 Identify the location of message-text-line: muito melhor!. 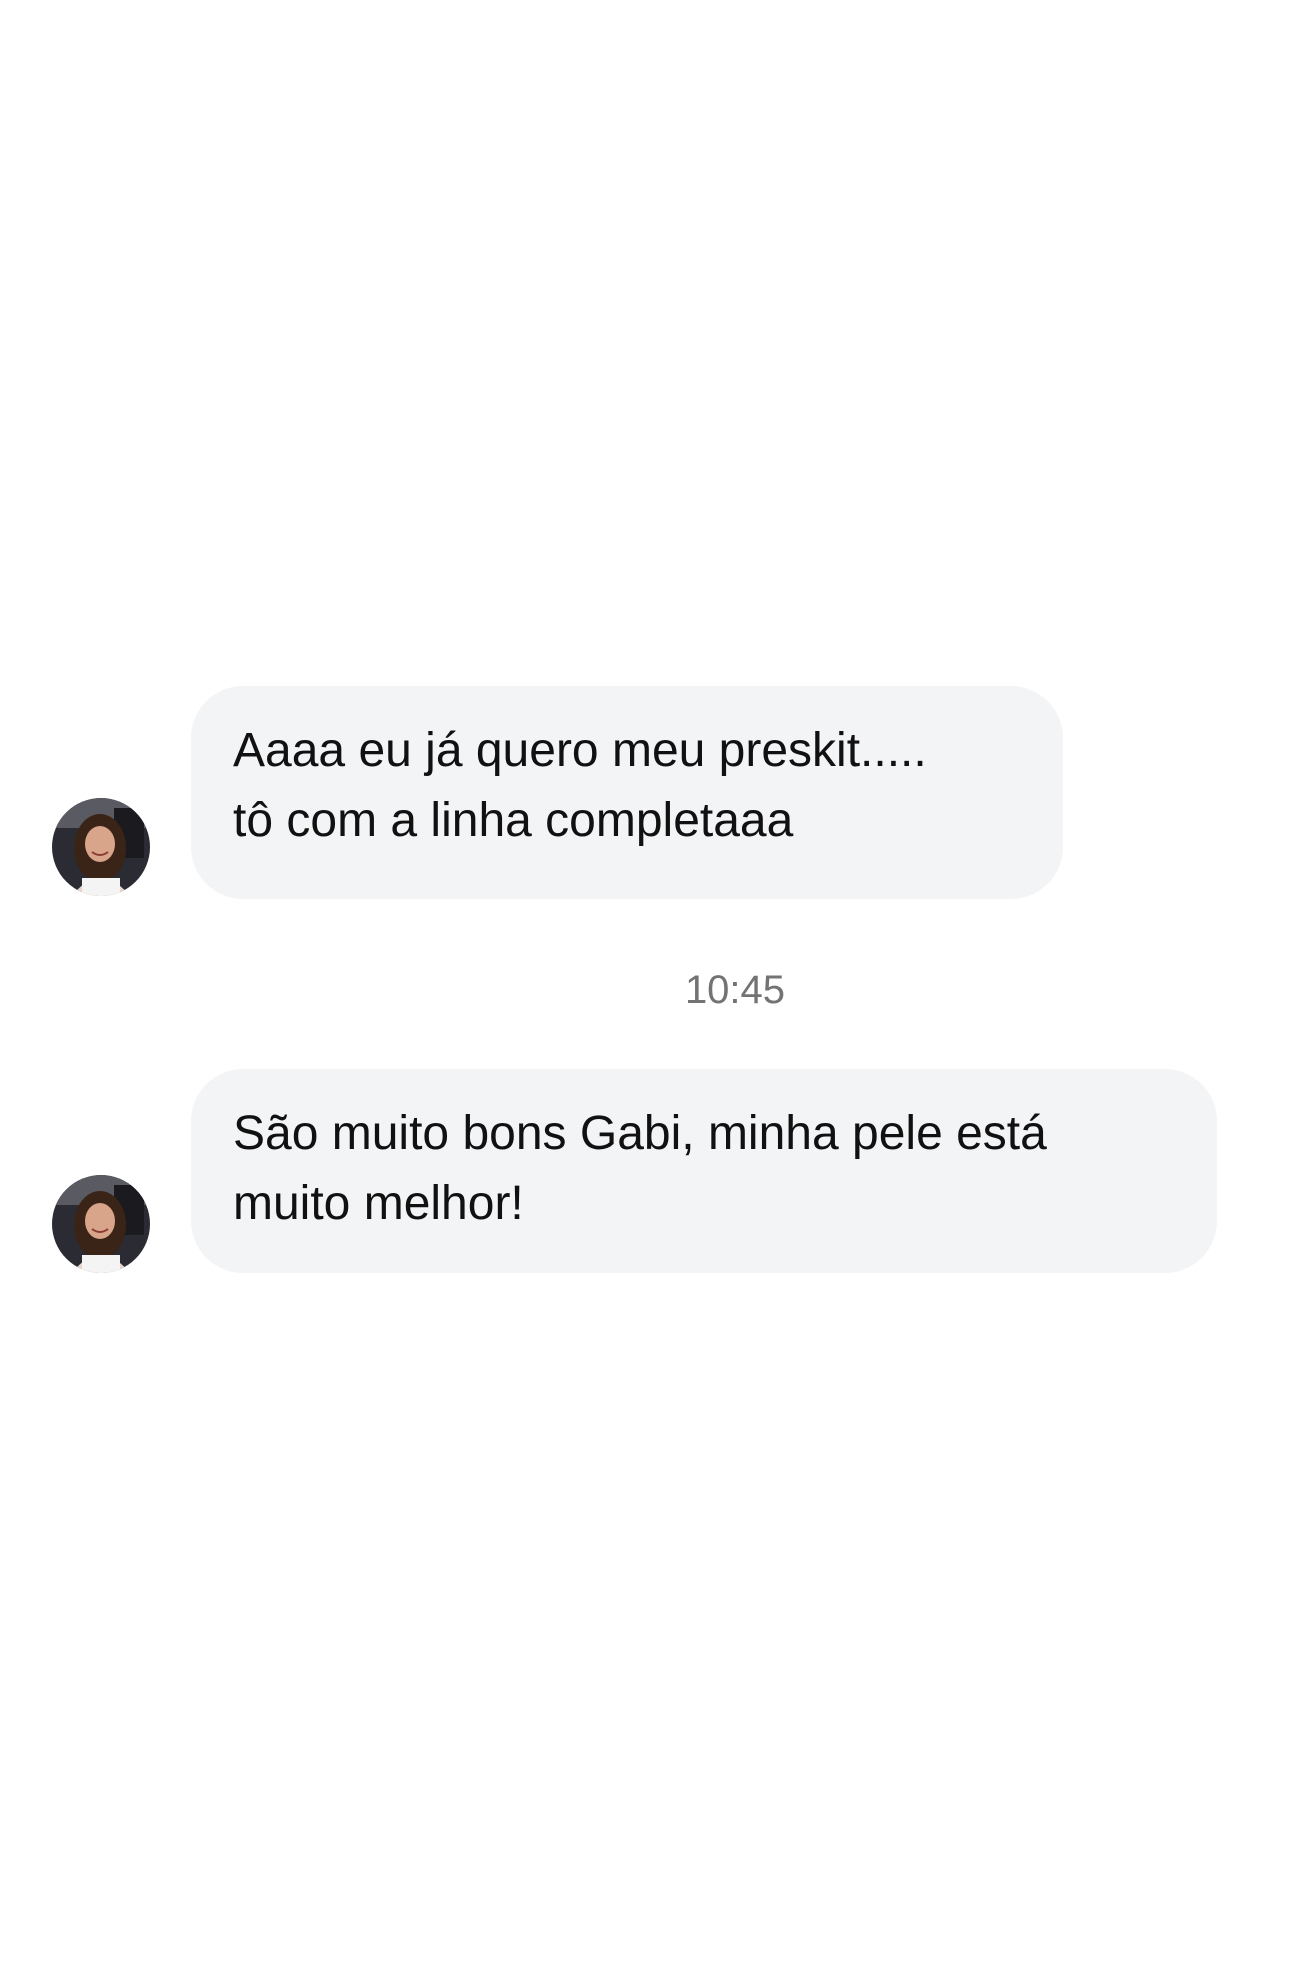
(378, 1203).